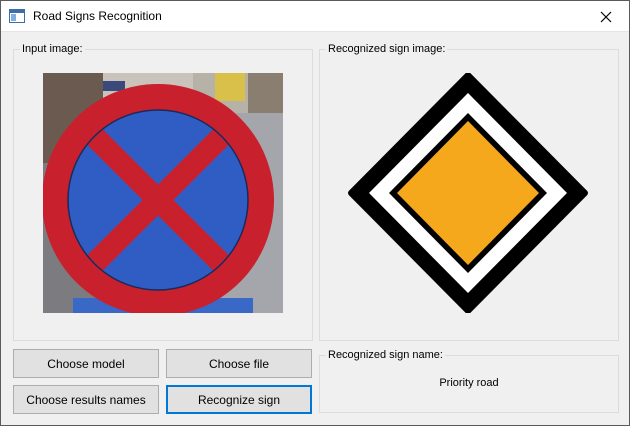 This screenshot has height=426, width=630. What do you see at coordinates (239, 363) in the screenshot?
I see `choose-file-button: Choose file` at bounding box center [239, 363].